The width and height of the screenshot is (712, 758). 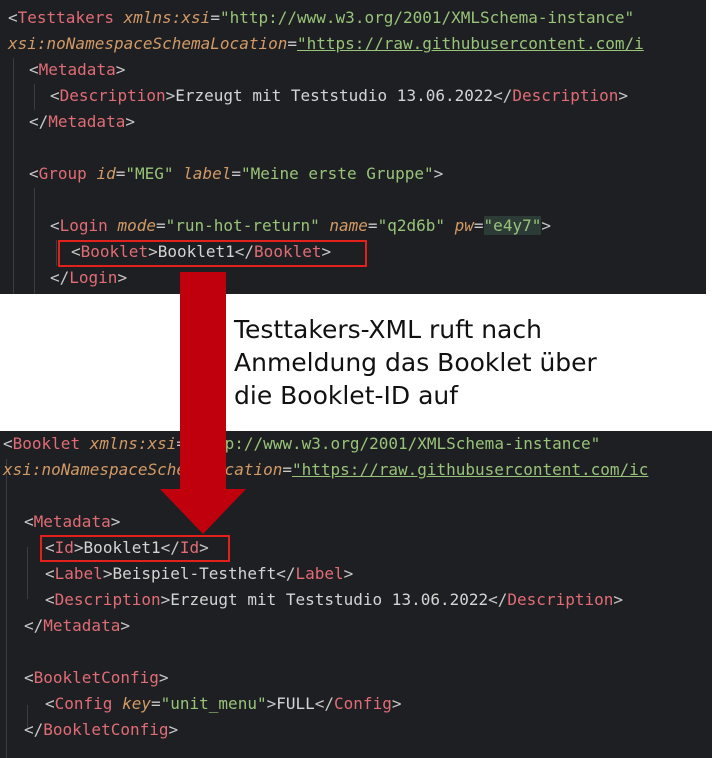 What do you see at coordinates (388, 329) in the screenshot?
I see `caption-line-1: Testtakers-XML ruft nach` at bounding box center [388, 329].